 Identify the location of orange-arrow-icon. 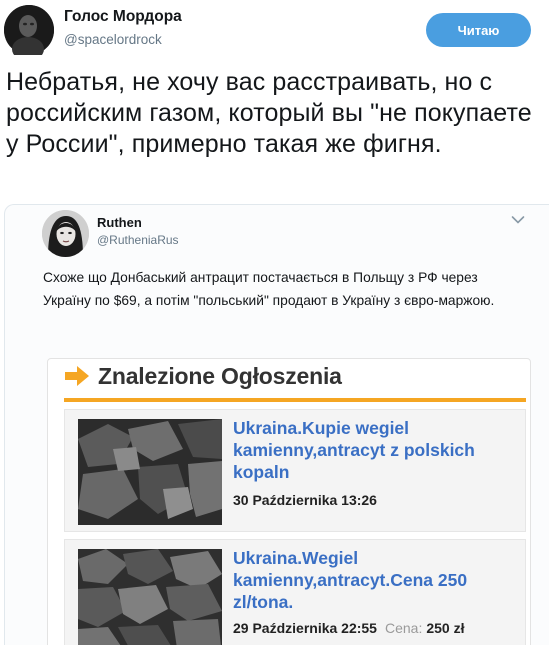
(77, 376).